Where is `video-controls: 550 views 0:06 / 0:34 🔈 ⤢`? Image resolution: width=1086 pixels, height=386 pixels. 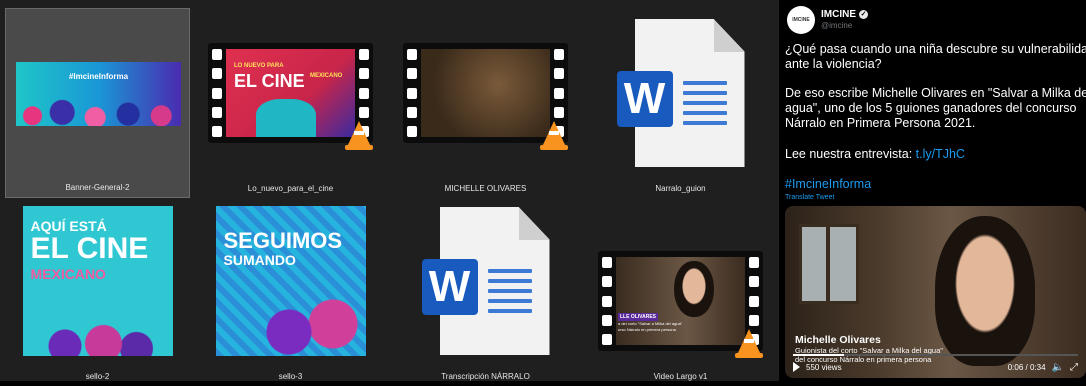 video-controls: 550 views 0:06 / 0:34 🔈 ⤢ is located at coordinates (935, 367).